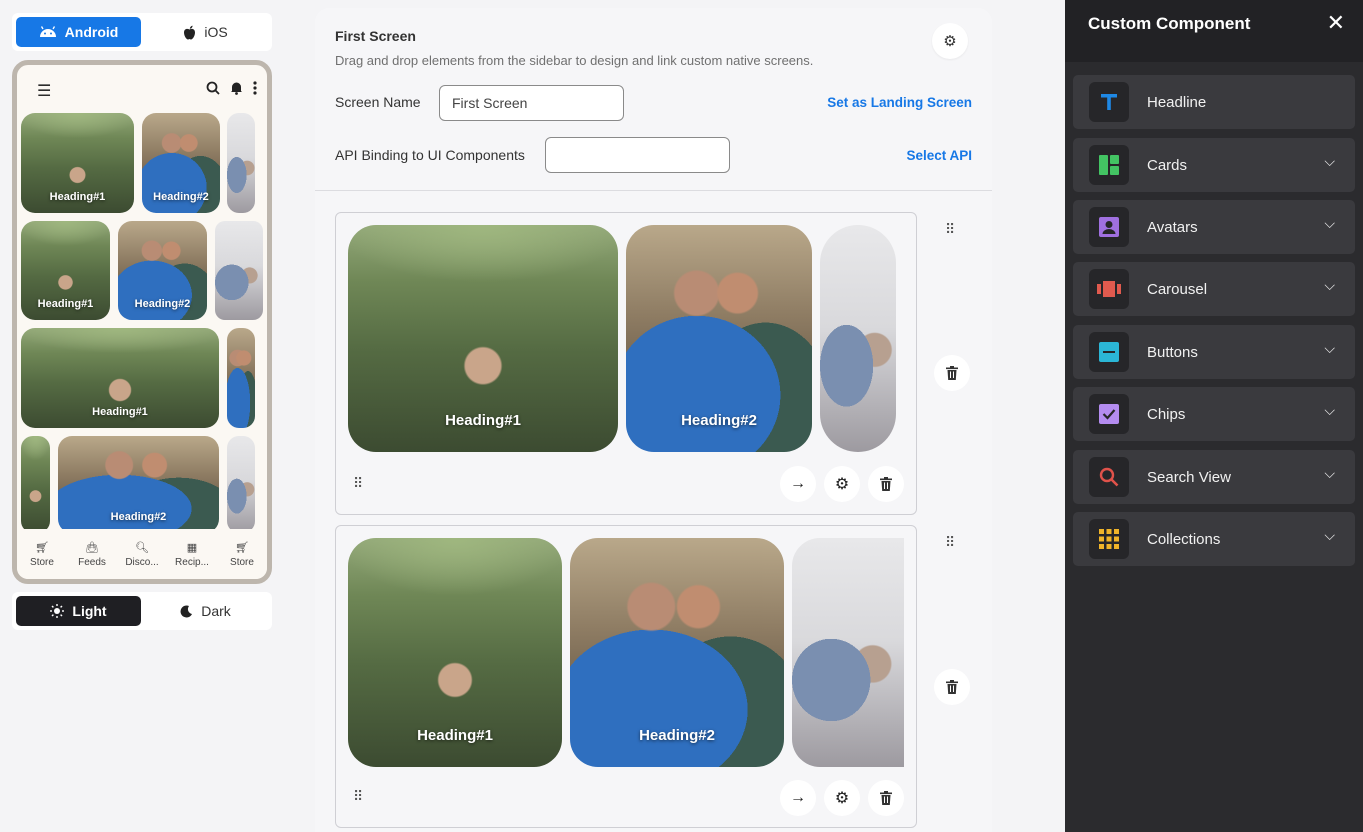 This screenshot has width=1363, height=832. I want to click on component-buttons: Buttons ⌵, so click(1214, 352).